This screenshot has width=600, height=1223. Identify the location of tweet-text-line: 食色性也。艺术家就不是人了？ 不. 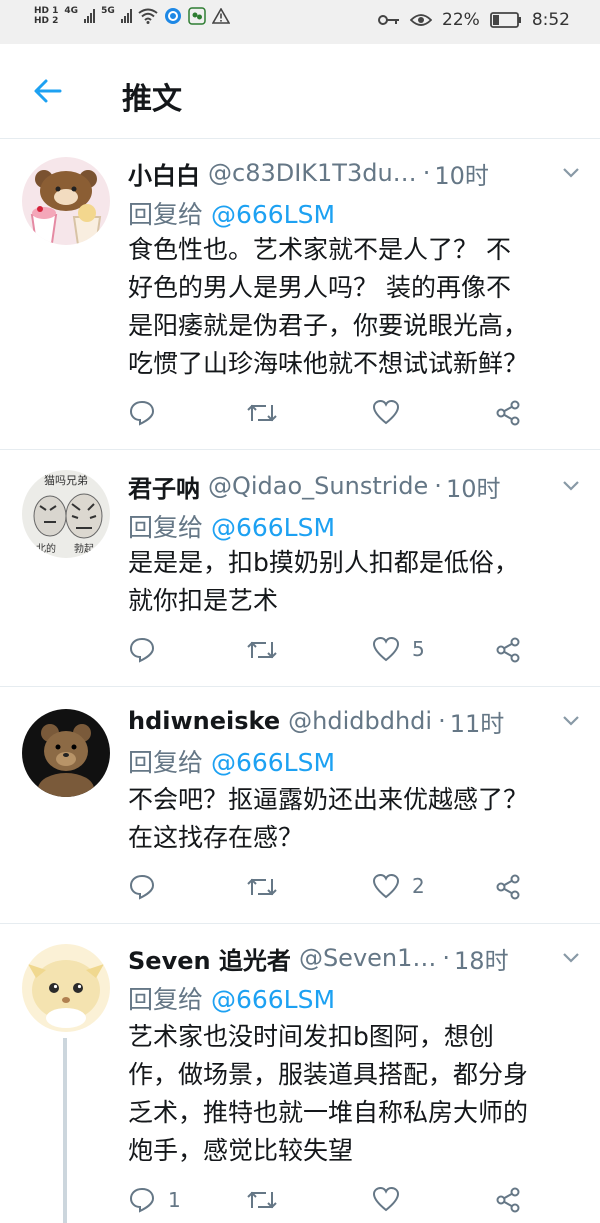
(319, 249).